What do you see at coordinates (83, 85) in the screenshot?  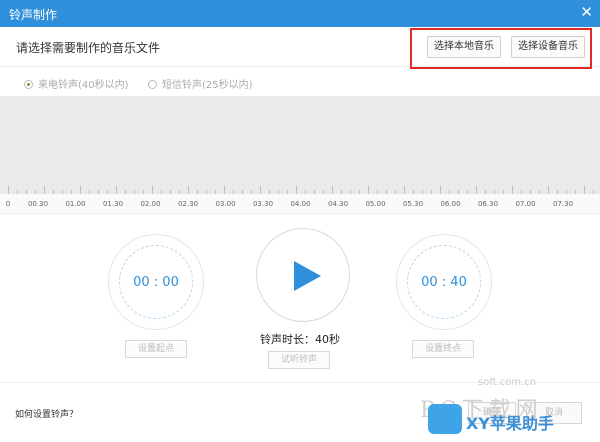 I see `radio-call-label: 来电铃声(40秒以内)` at bounding box center [83, 85].